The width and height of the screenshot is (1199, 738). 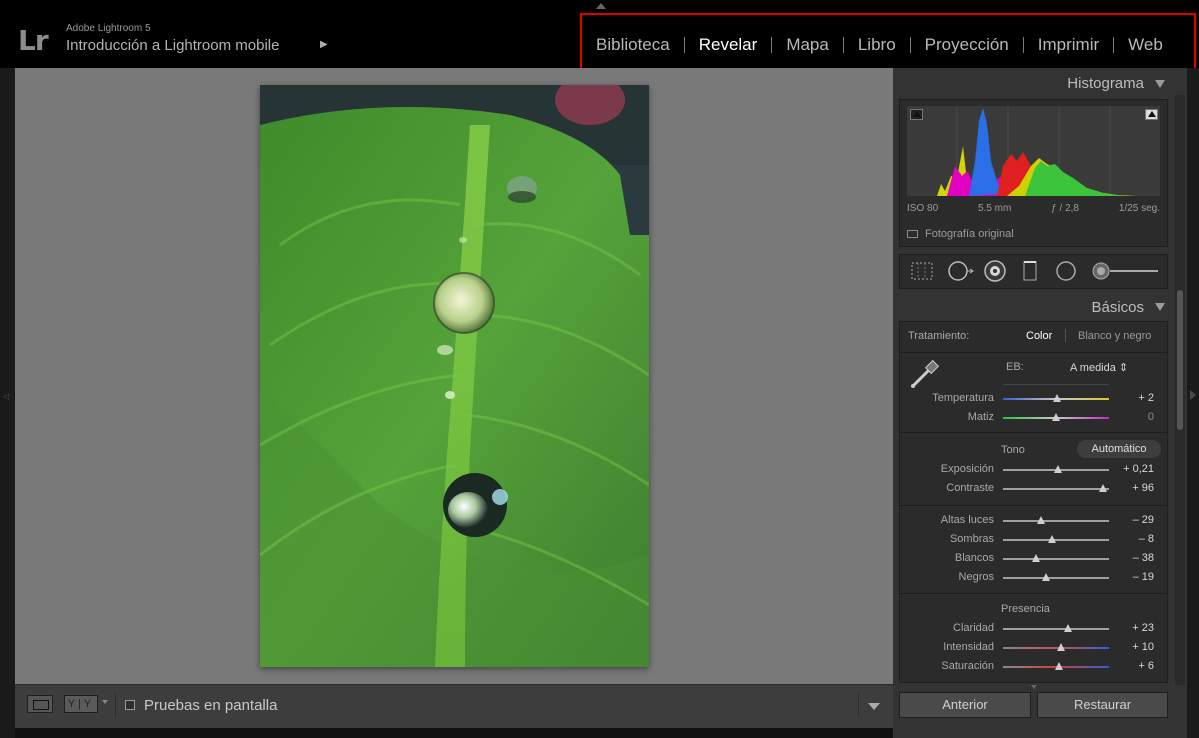 What do you see at coordinates (6, 396) in the screenshot?
I see `expand-left-panel-icon: ◁` at bounding box center [6, 396].